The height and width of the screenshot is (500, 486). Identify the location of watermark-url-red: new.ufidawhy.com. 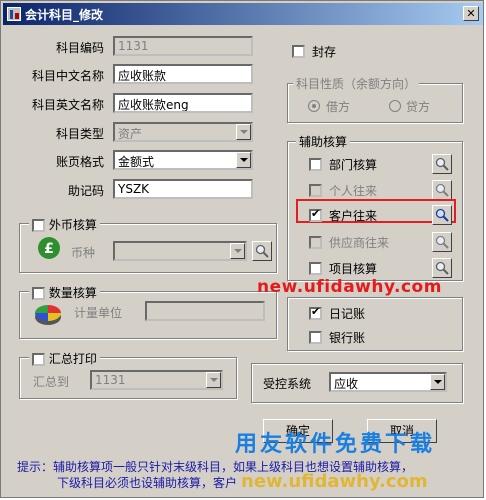
(349, 287).